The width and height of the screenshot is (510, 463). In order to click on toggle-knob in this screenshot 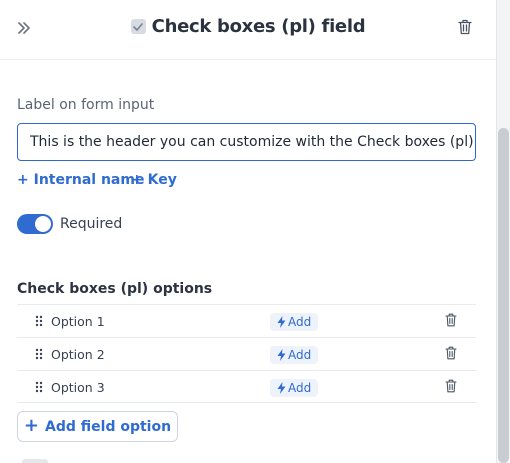, I will do `click(43, 224)`.